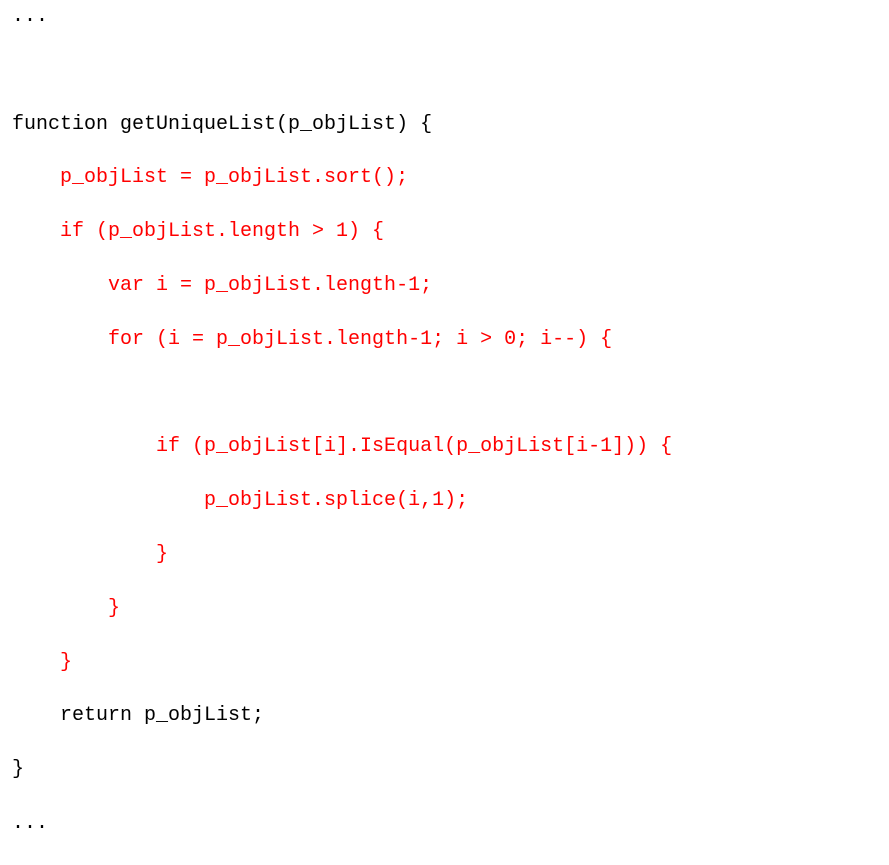 The width and height of the screenshot is (889, 865). What do you see at coordinates (222, 285) in the screenshot?
I see `code-line-var-i: var i = p_objList.length-1;` at bounding box center [222, 285].